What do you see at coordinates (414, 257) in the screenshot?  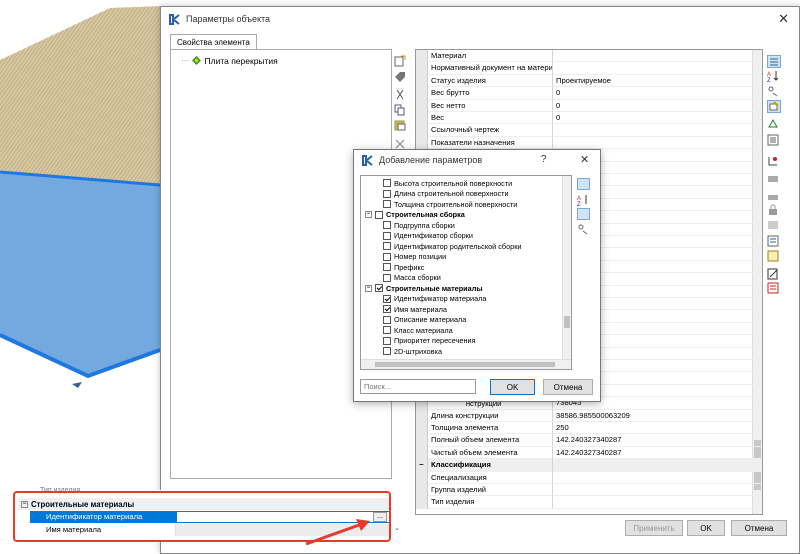 I see `param-item: Номер позиции` at bounding box center [414, 257].